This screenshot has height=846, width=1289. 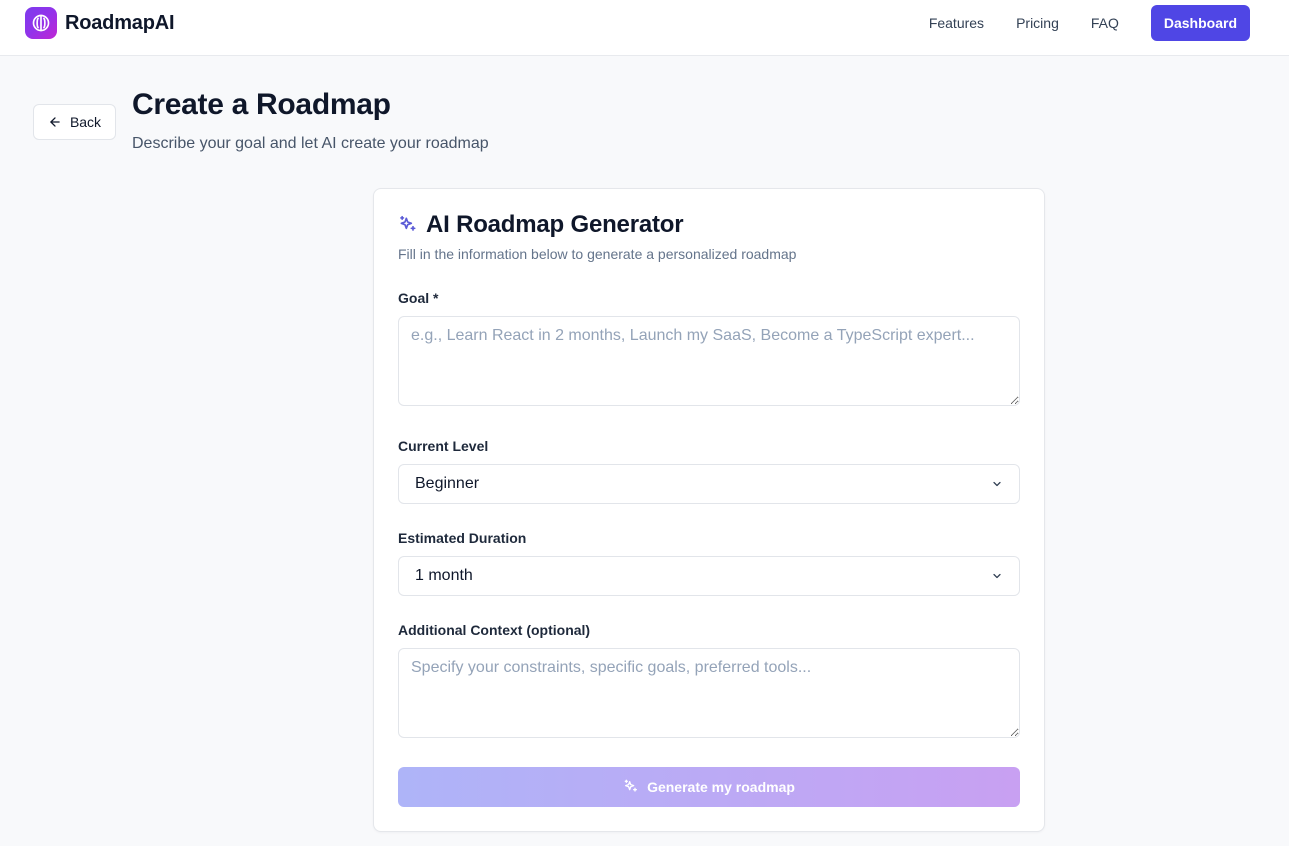 I want to click on goal-textarea, so click(x=709, y=361).